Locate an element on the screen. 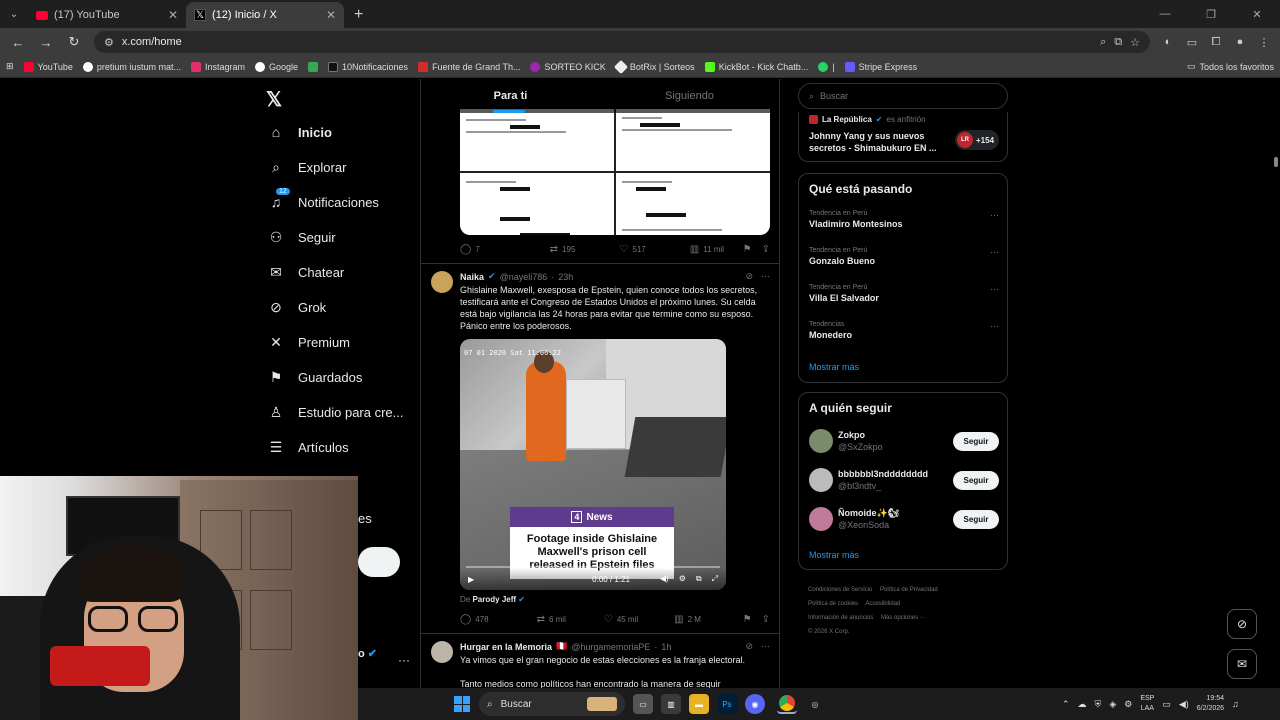 Image resolution: width=1280 pixels, height=720 pixels. account-name: o ✔ is located at coordinates (367, 653).